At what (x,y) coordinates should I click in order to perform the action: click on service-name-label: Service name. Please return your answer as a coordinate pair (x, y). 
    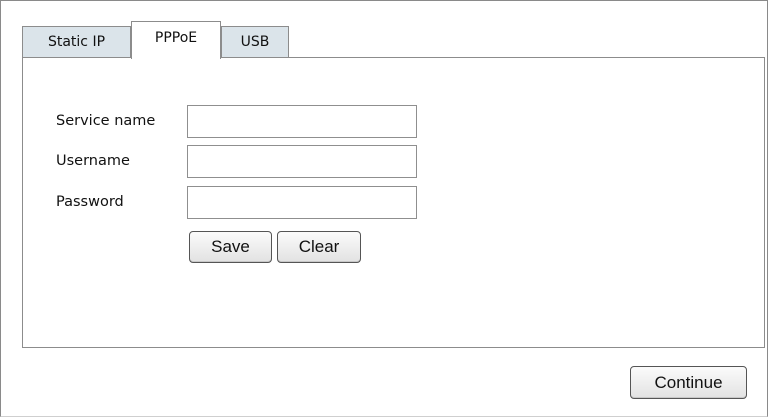
    Looking at the image, I should click on (106, 121).